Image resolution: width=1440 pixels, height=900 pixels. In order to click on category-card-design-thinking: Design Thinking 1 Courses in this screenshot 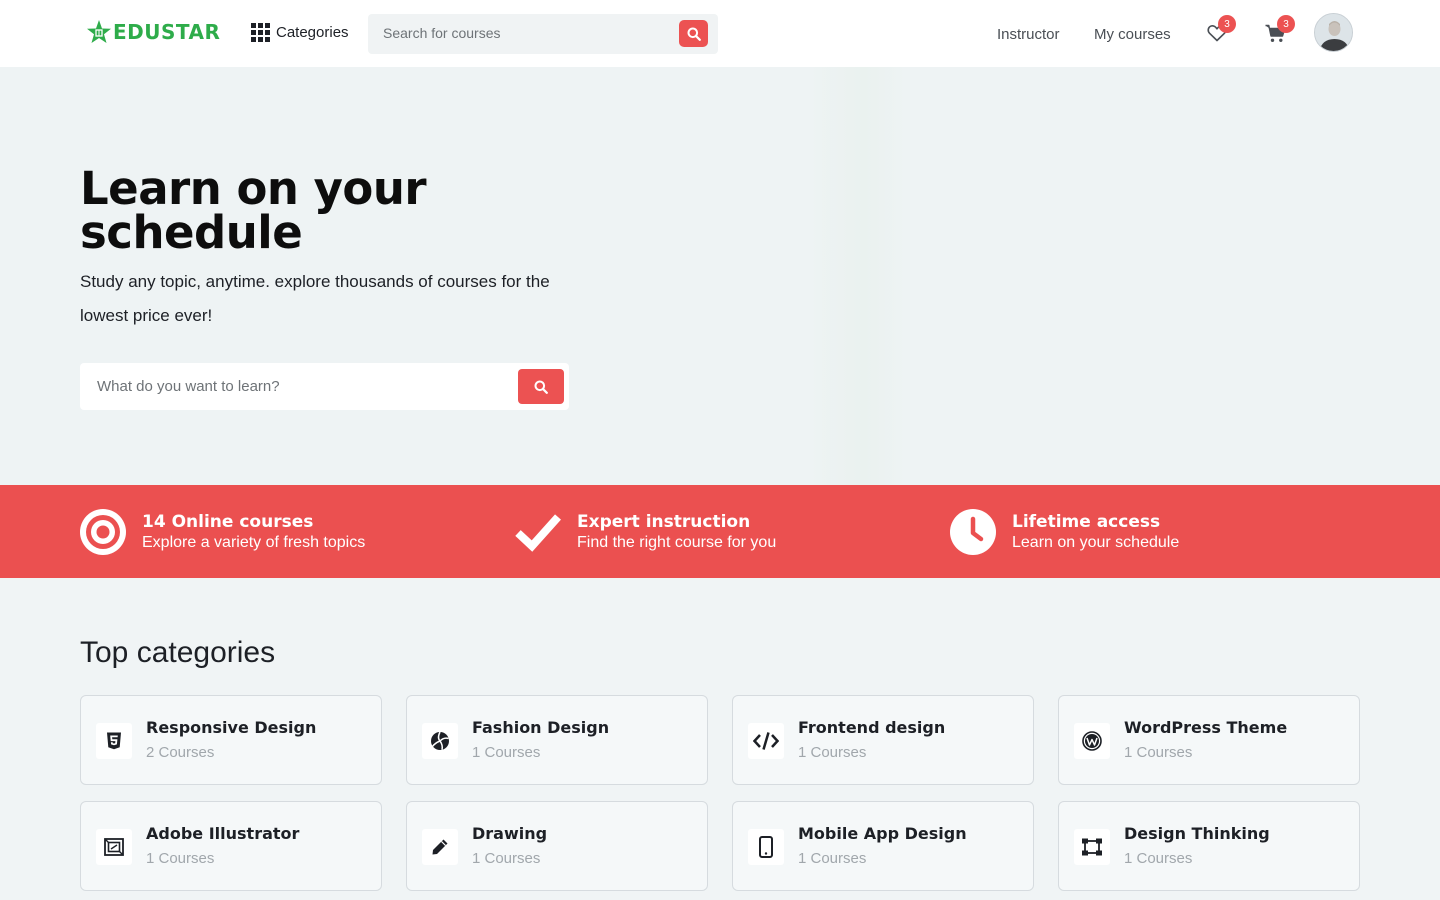, I will do `click(1209, 846)`.